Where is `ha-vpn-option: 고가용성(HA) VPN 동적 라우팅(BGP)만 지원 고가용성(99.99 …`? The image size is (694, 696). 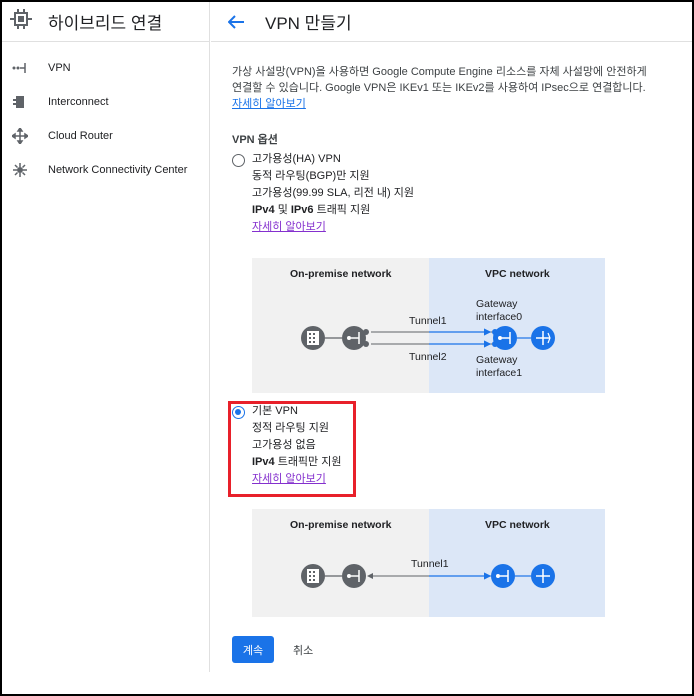 ha-vpn-option: 고가용성(HA) VPN 동적 라우팅(BGP)만 지원 고가용성(99.99 … is located at coordinates (333, 193).